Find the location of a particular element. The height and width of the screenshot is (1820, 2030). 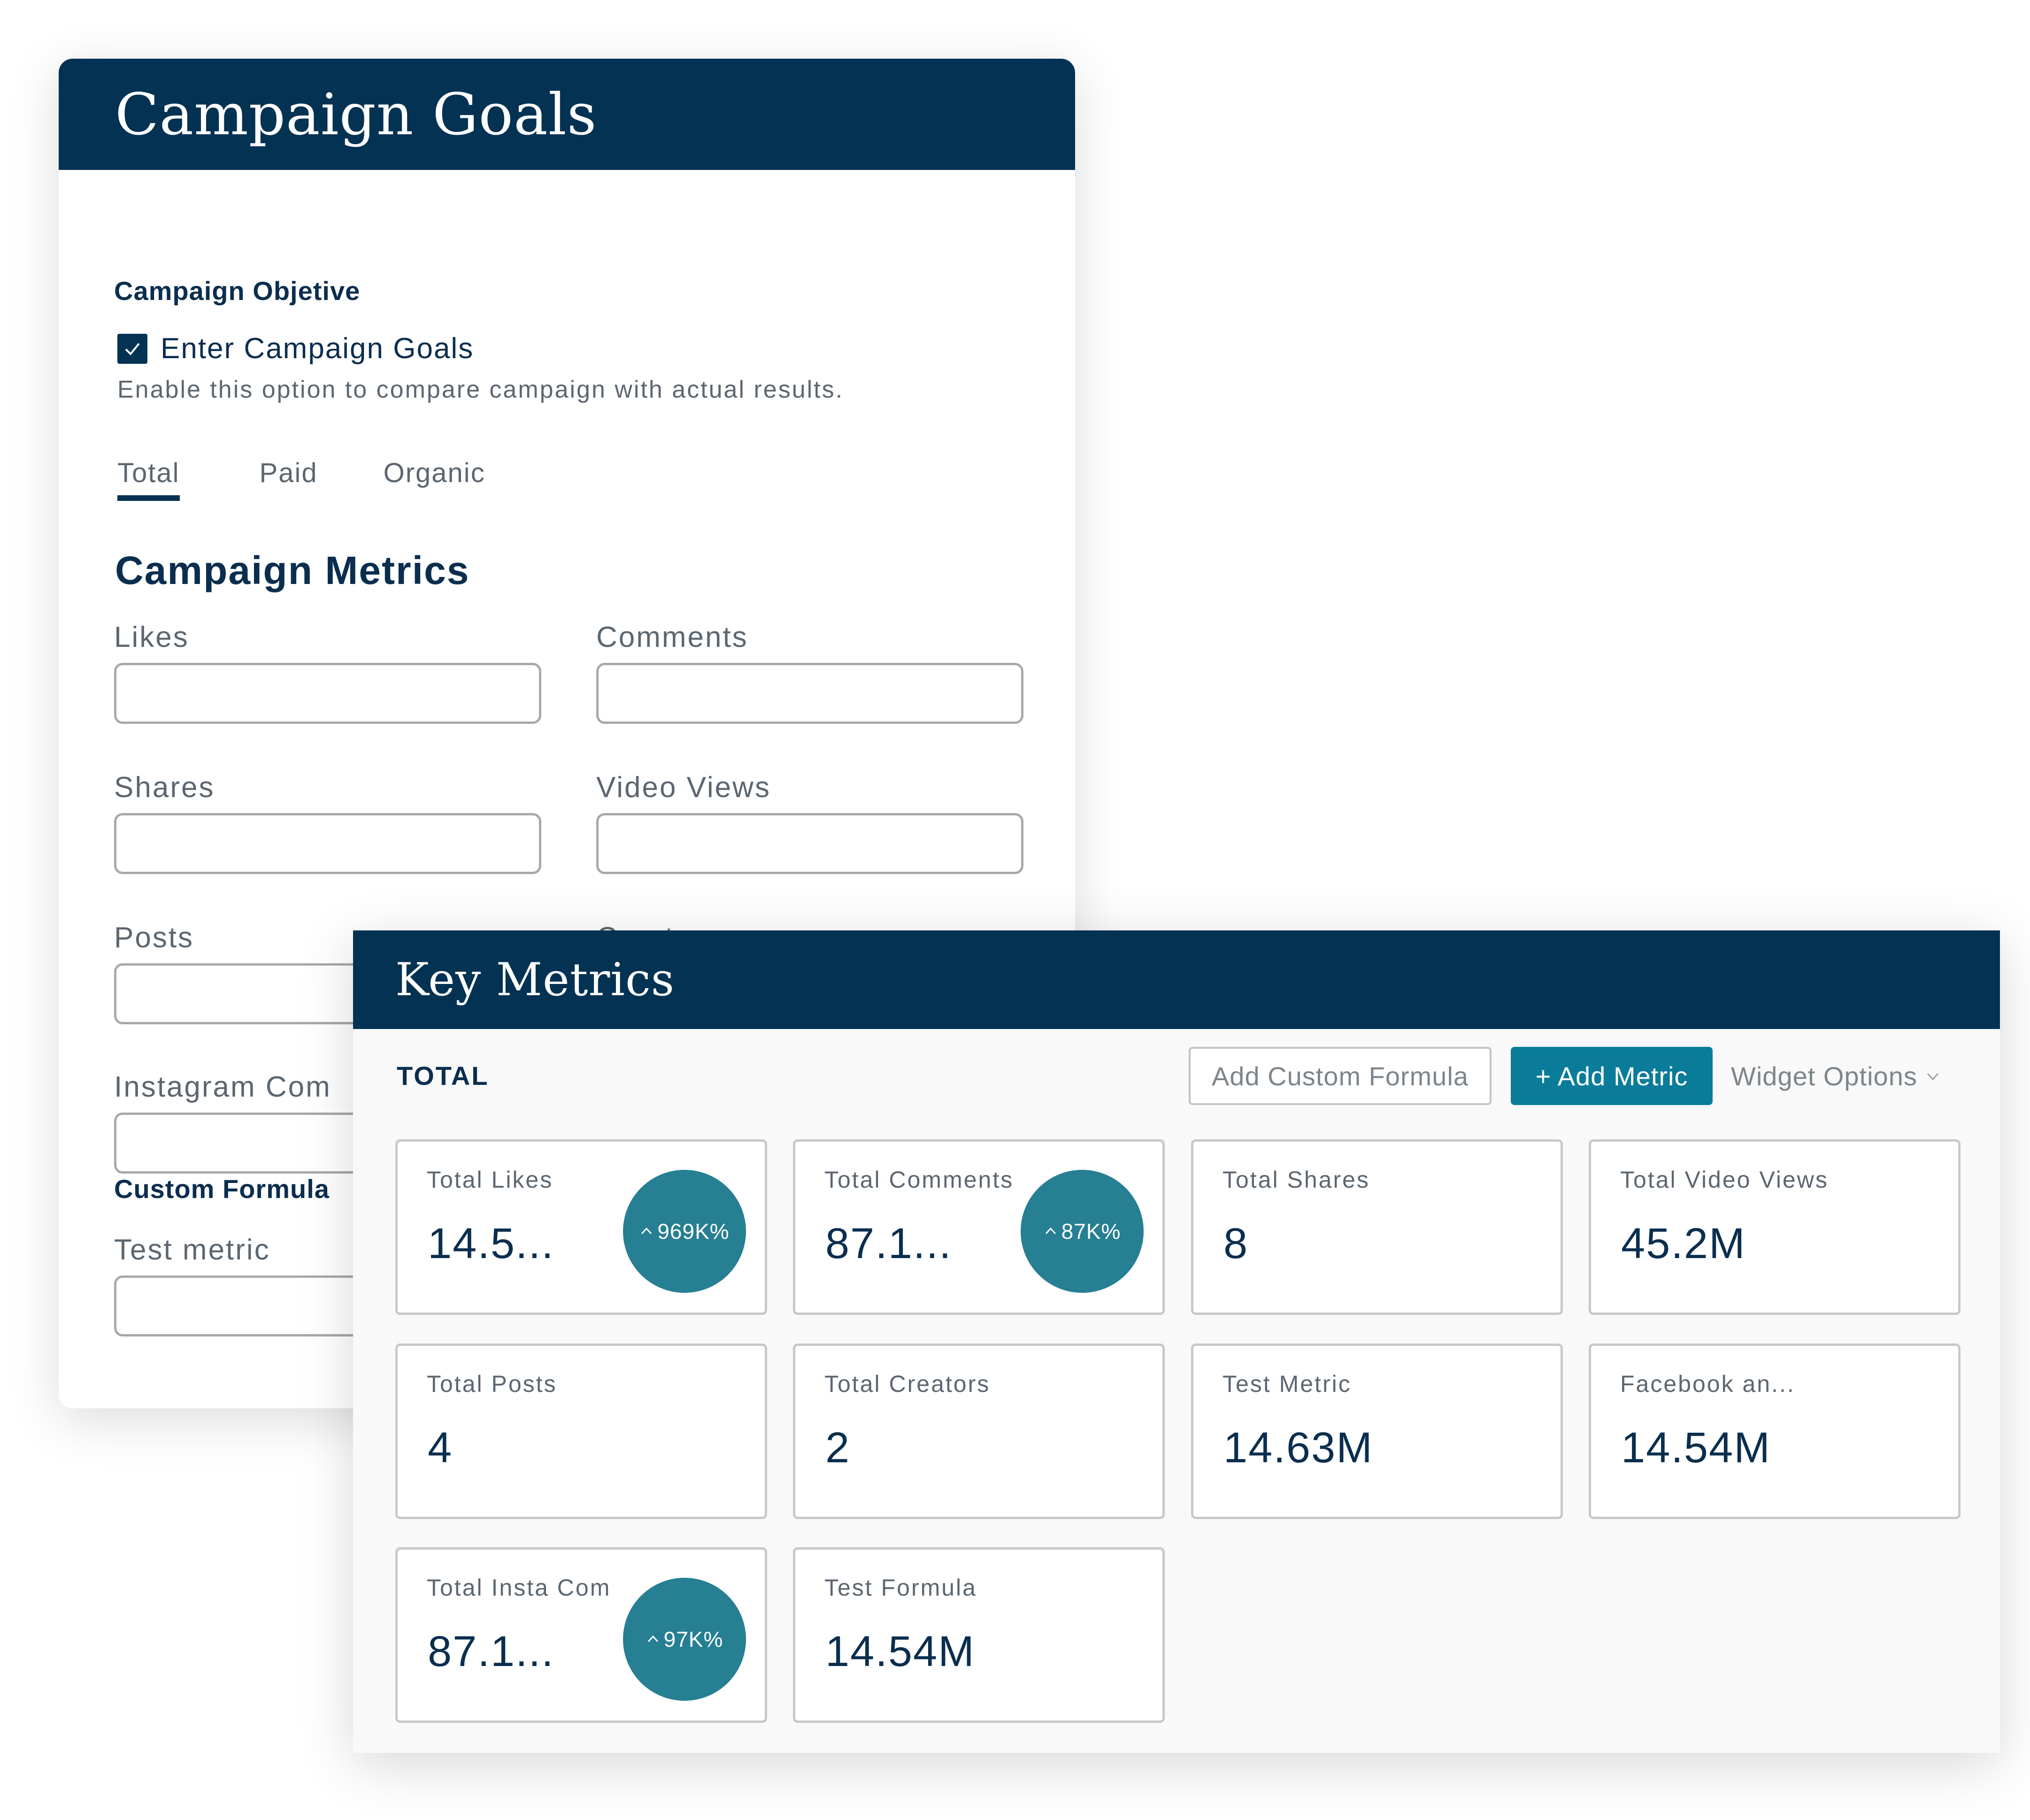

metric-tile-label: Total Comments is located at coordinates (919, 1180).